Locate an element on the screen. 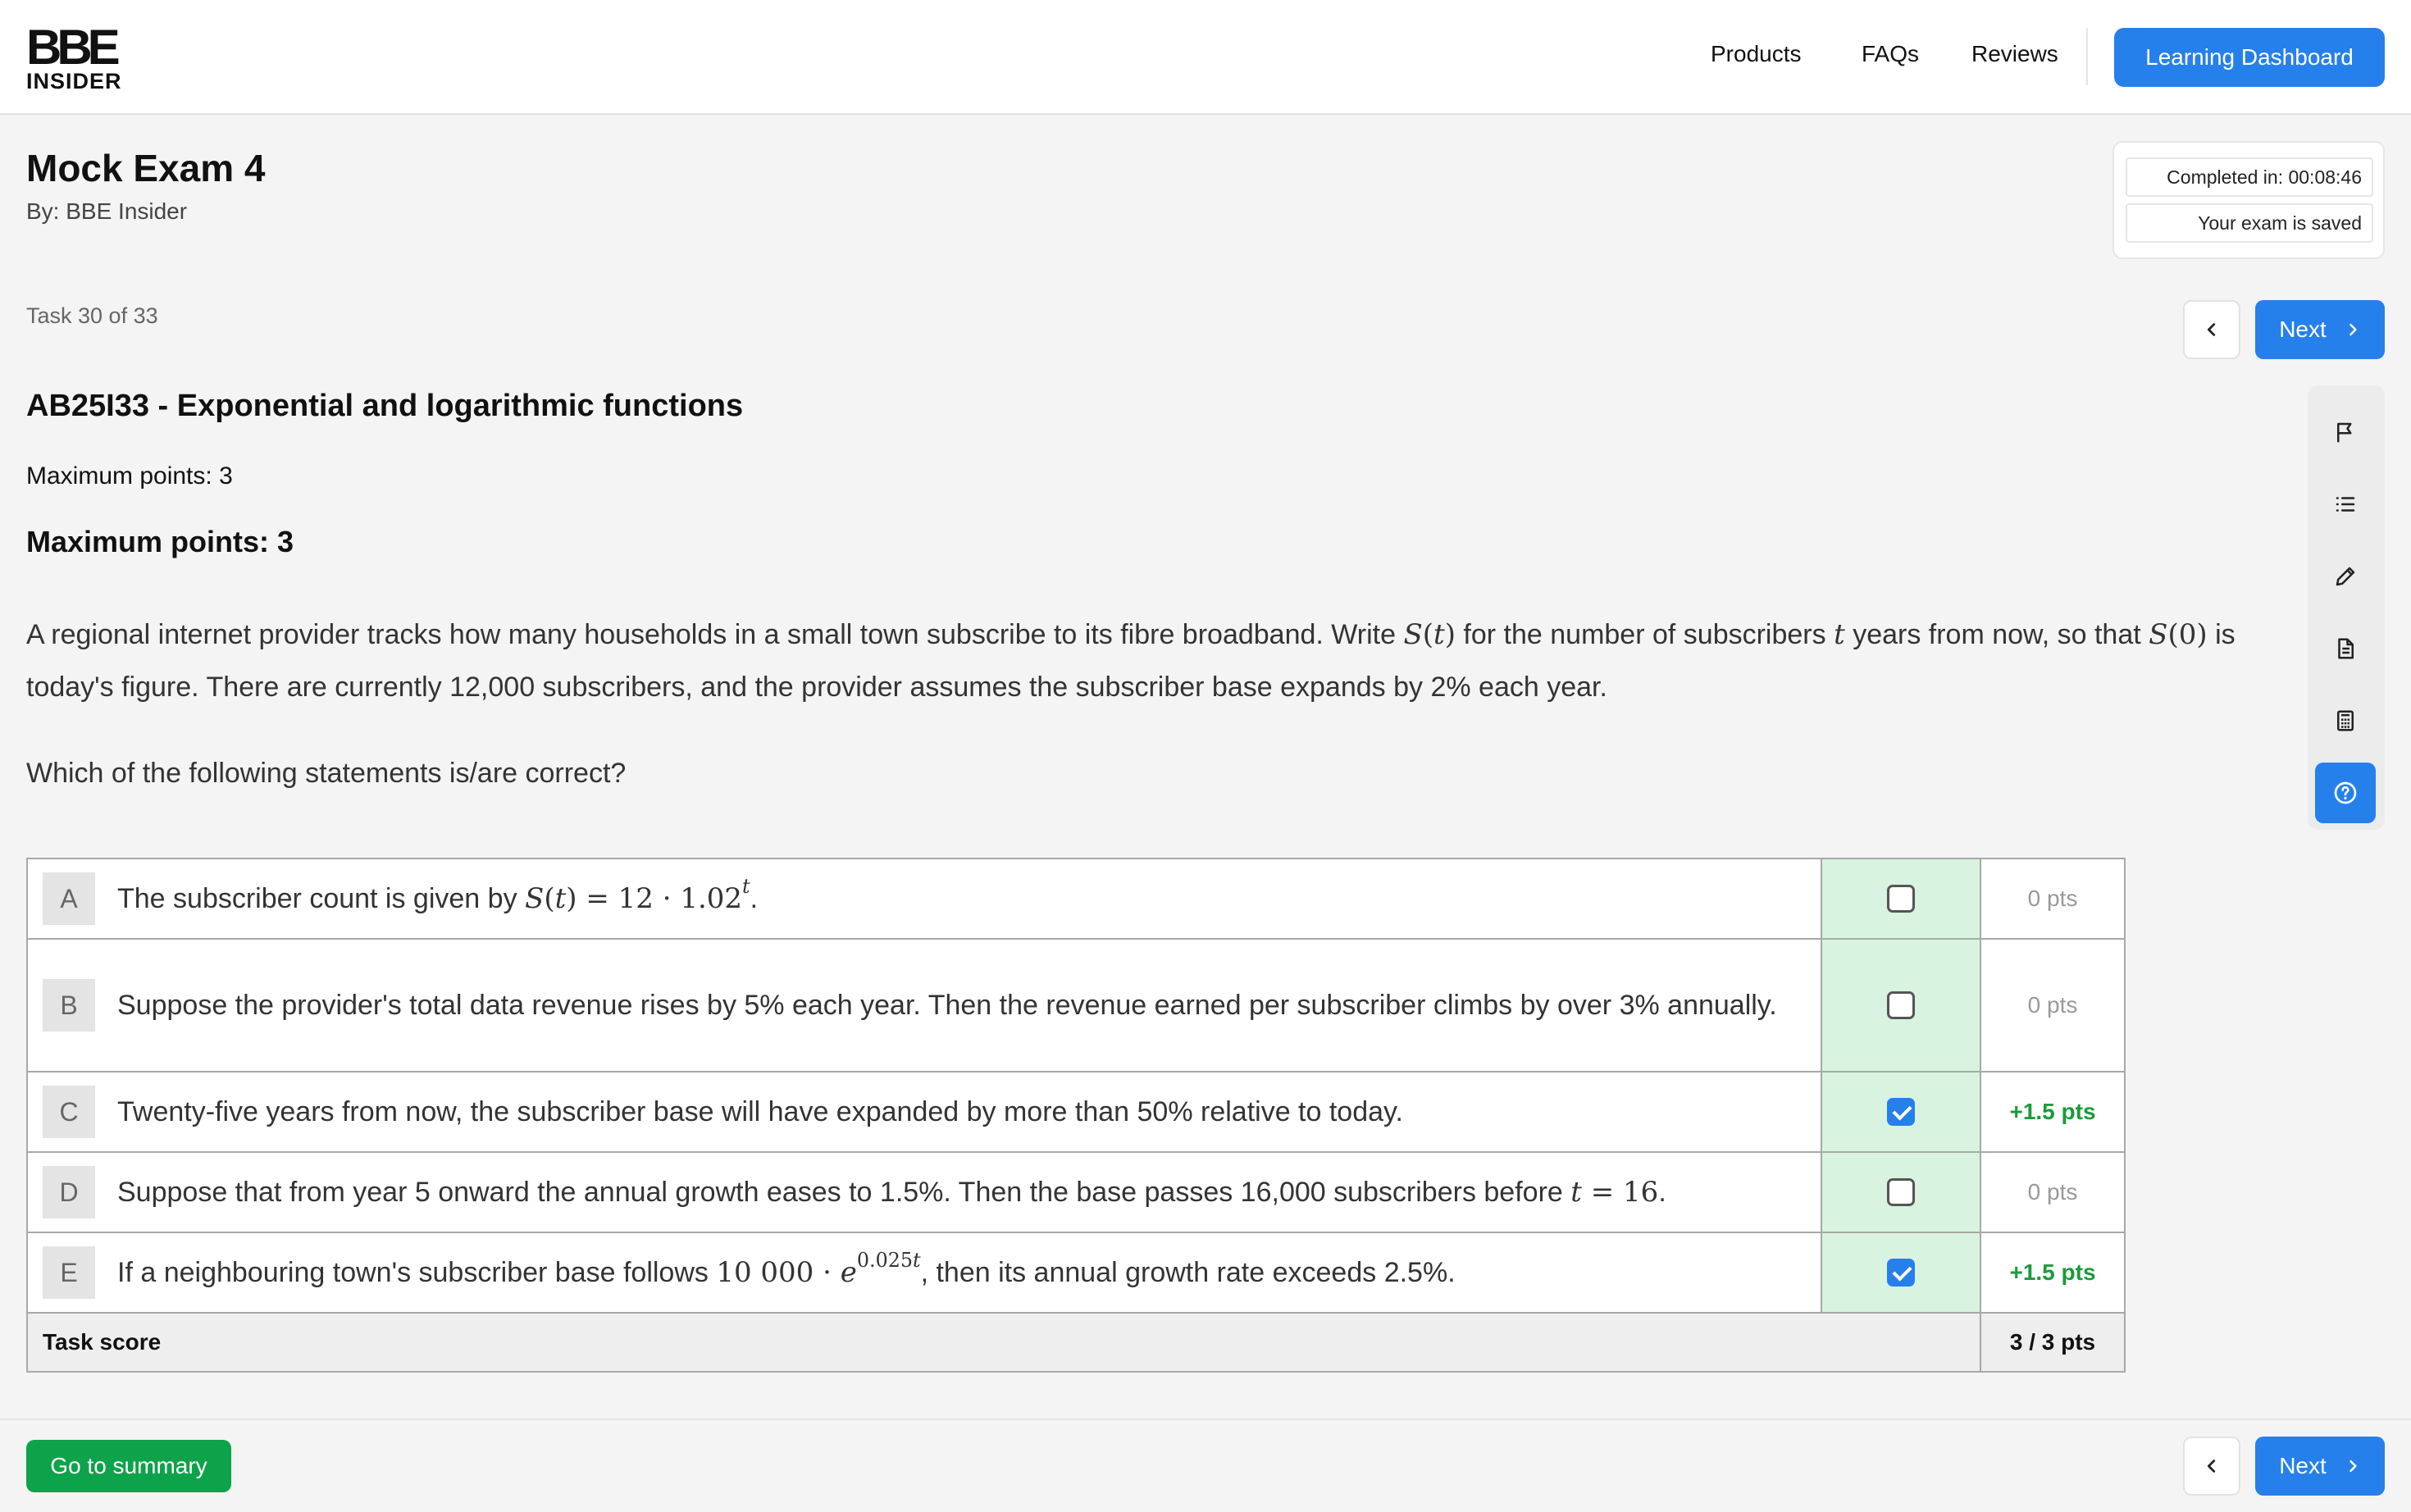 This screenshot has width=2411, height=1512. logo-subtitle: INSIDER is located at coordinates (74, 81).